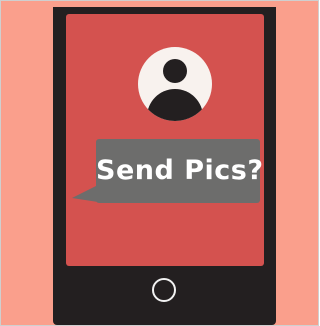 This screenshot has height=326, width=320. What do you see at coordinates (175, 71) in the screenshot?
I see `avatar-head` at bounding box center [175, 71].